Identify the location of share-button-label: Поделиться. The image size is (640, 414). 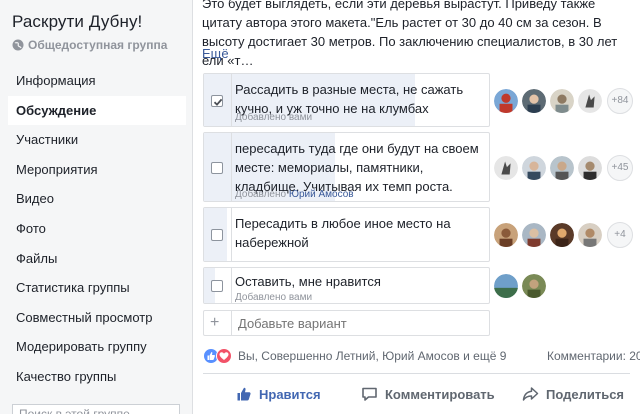
(585, 394).